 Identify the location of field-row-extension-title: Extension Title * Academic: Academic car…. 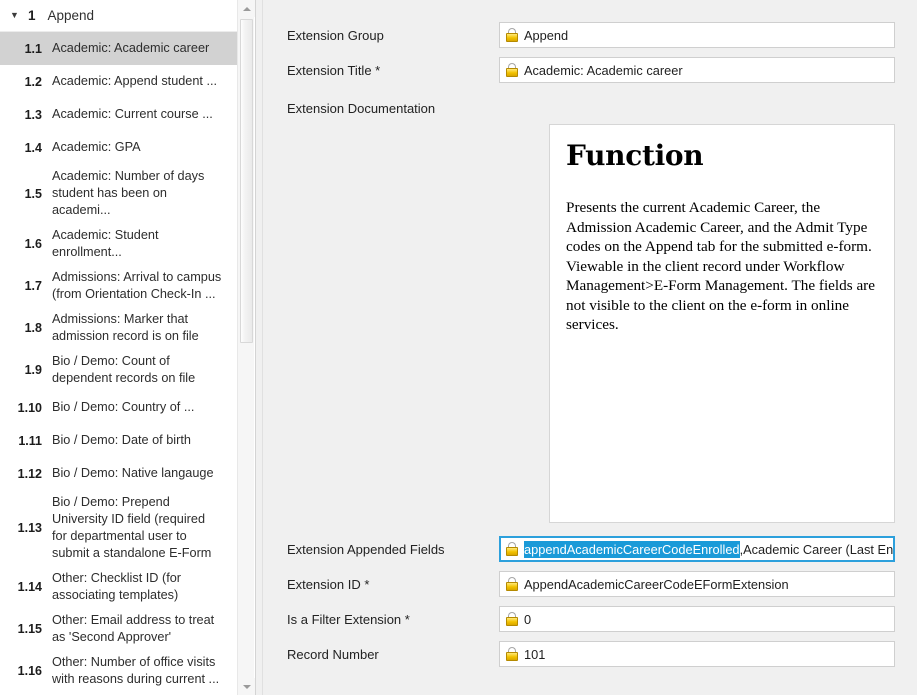
(590, 70).